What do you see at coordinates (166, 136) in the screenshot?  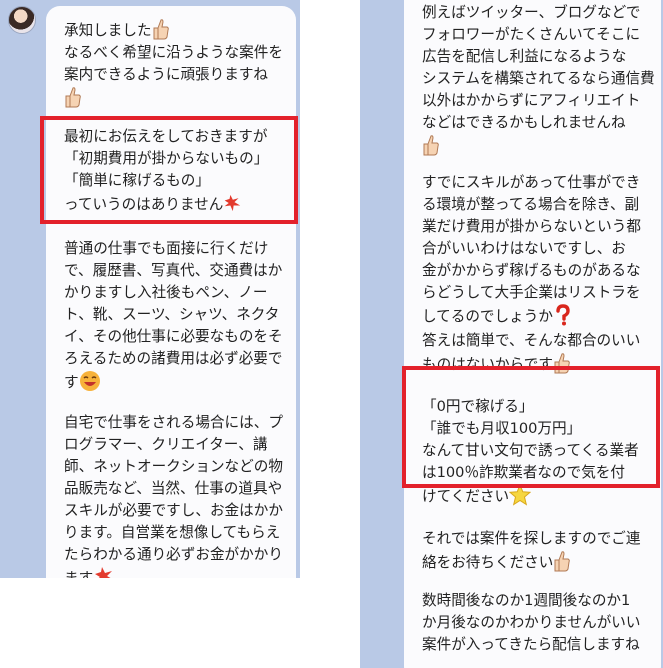 I see `message-text: 最初にお伝えをしておきますが` at bounding box center [166, 136].